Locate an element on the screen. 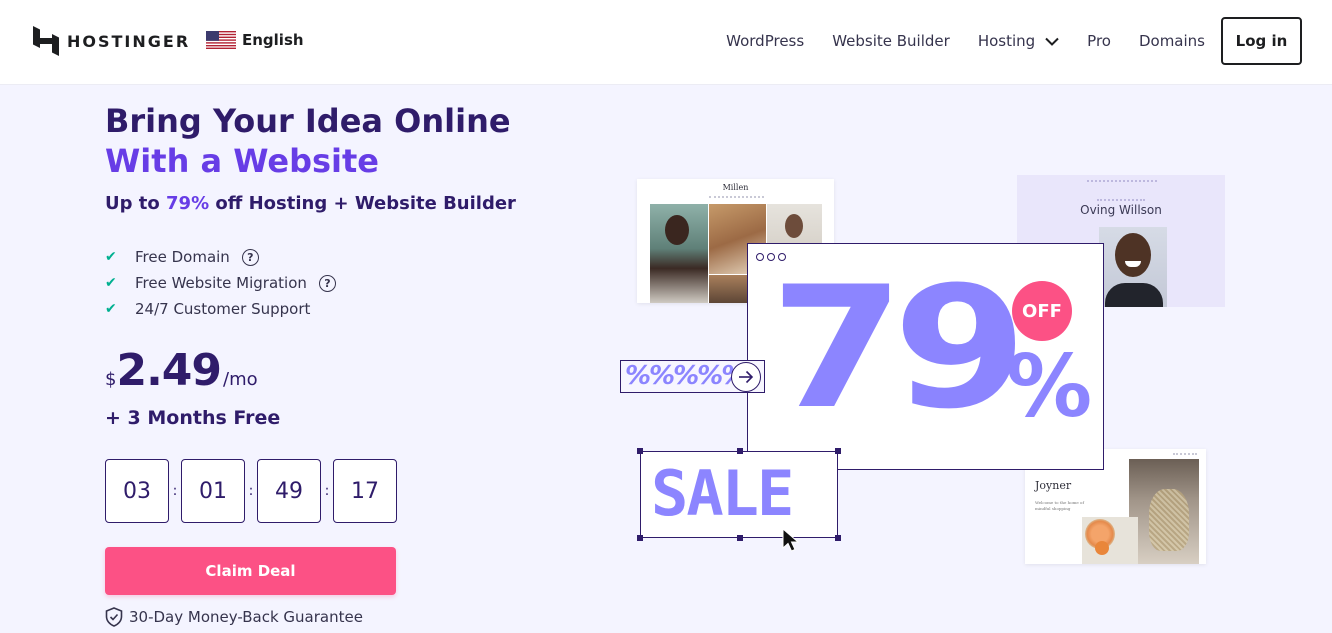 Image resolution: width=1332 pixels, height=633 pixels. hero-title-line1: Bring Your Idea Online is located at coordinates (308, 121).